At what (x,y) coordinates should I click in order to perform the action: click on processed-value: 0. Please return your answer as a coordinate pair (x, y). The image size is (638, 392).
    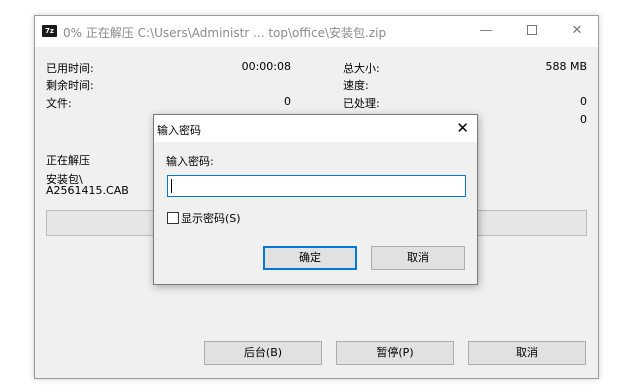
    Looking at the image, I should click on (583, 101).